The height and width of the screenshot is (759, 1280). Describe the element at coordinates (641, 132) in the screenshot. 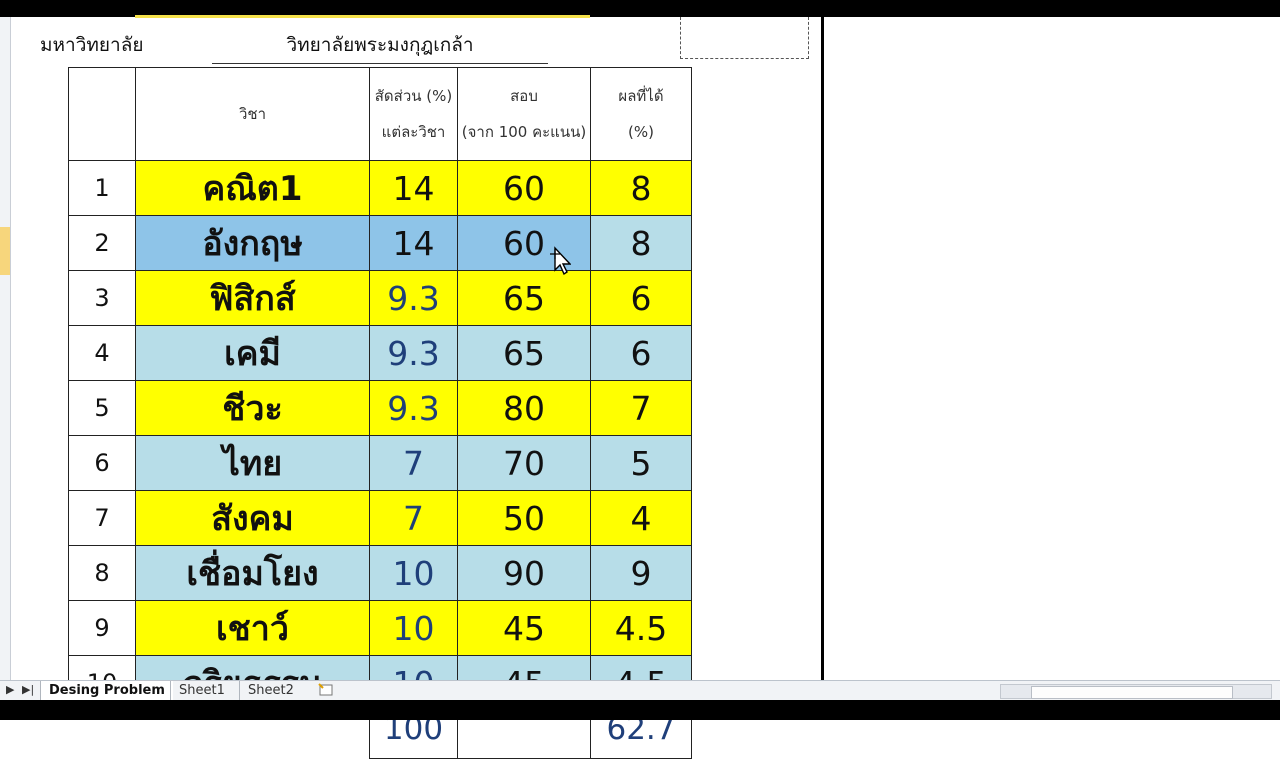

I see `header-result-line2: (%)` at that location.